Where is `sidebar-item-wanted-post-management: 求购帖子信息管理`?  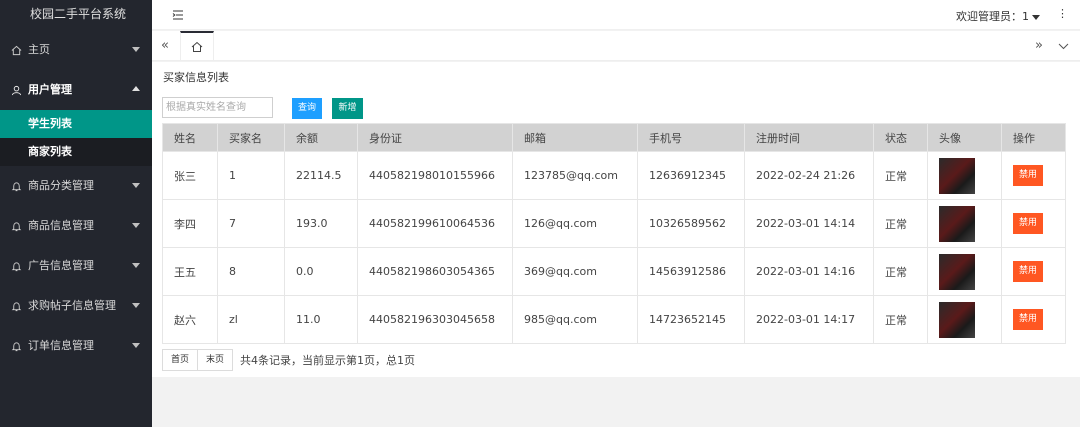 sidebar-item-wanted-post-management: 求购帖子信息管理 is located at coordinates (76, 306).